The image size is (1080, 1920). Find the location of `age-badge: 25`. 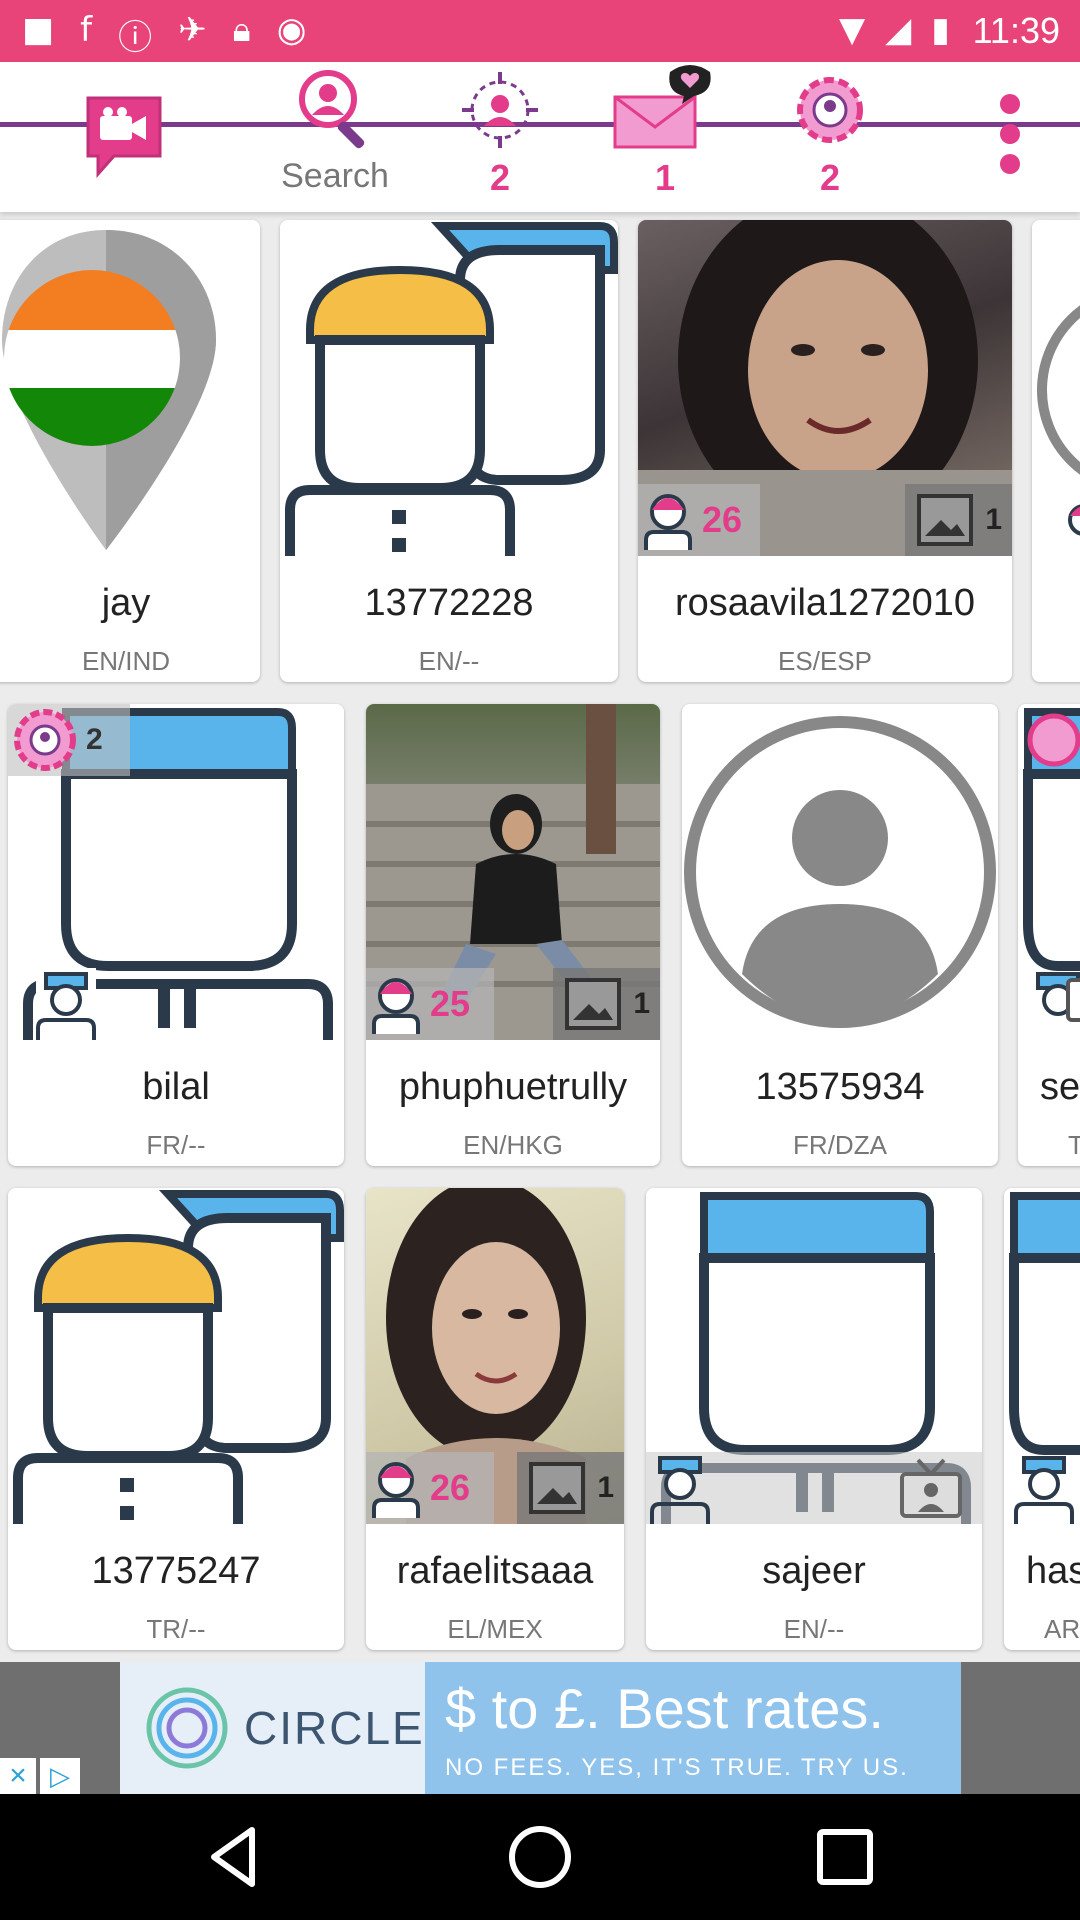

age-badge: 25 is located at coordinates (430, 1004).